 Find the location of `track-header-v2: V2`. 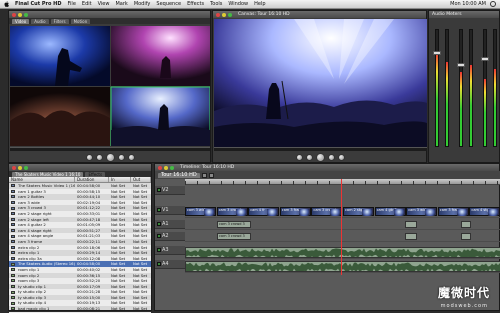

track-header-v2: V2 is located at coordinates (170, 190).